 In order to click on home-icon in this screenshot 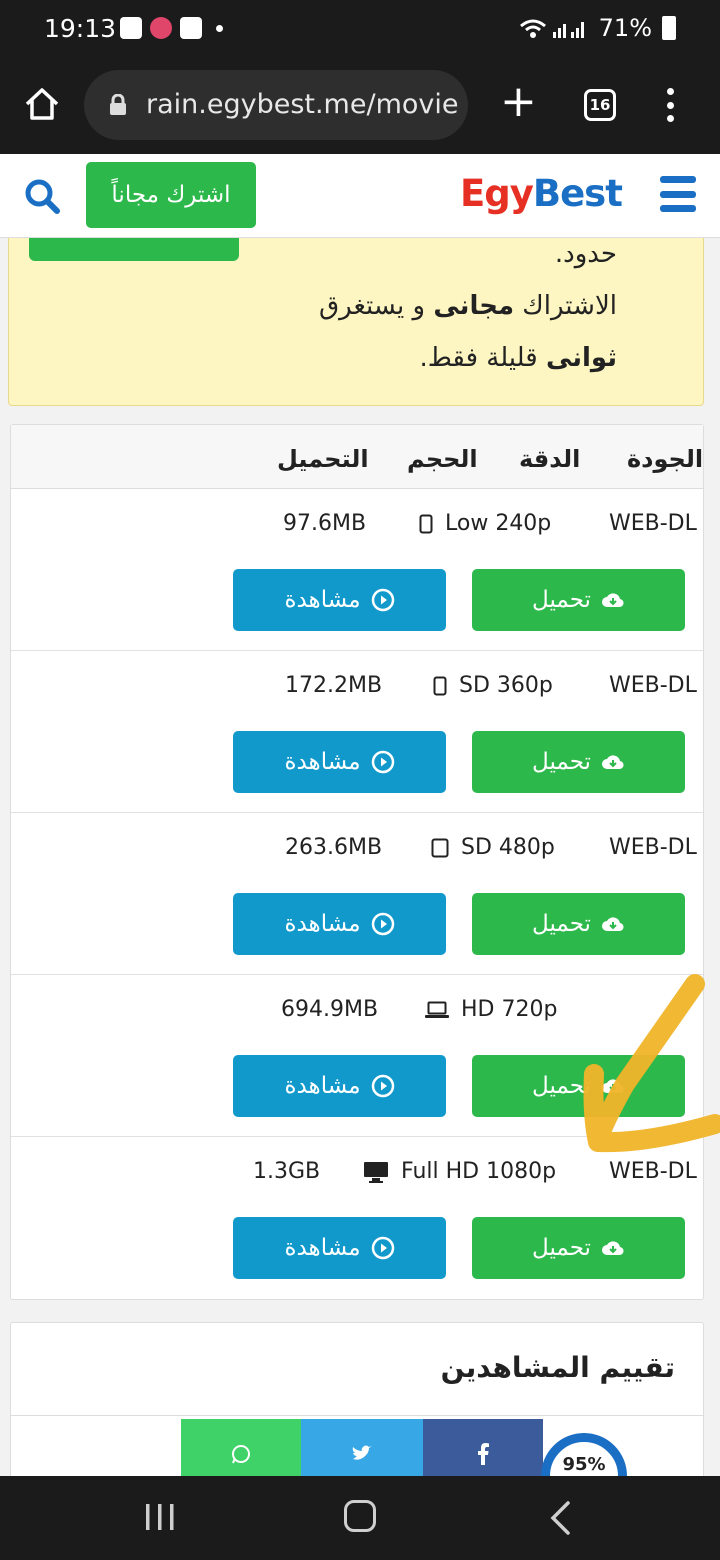, I will do `click(42, 104)`.